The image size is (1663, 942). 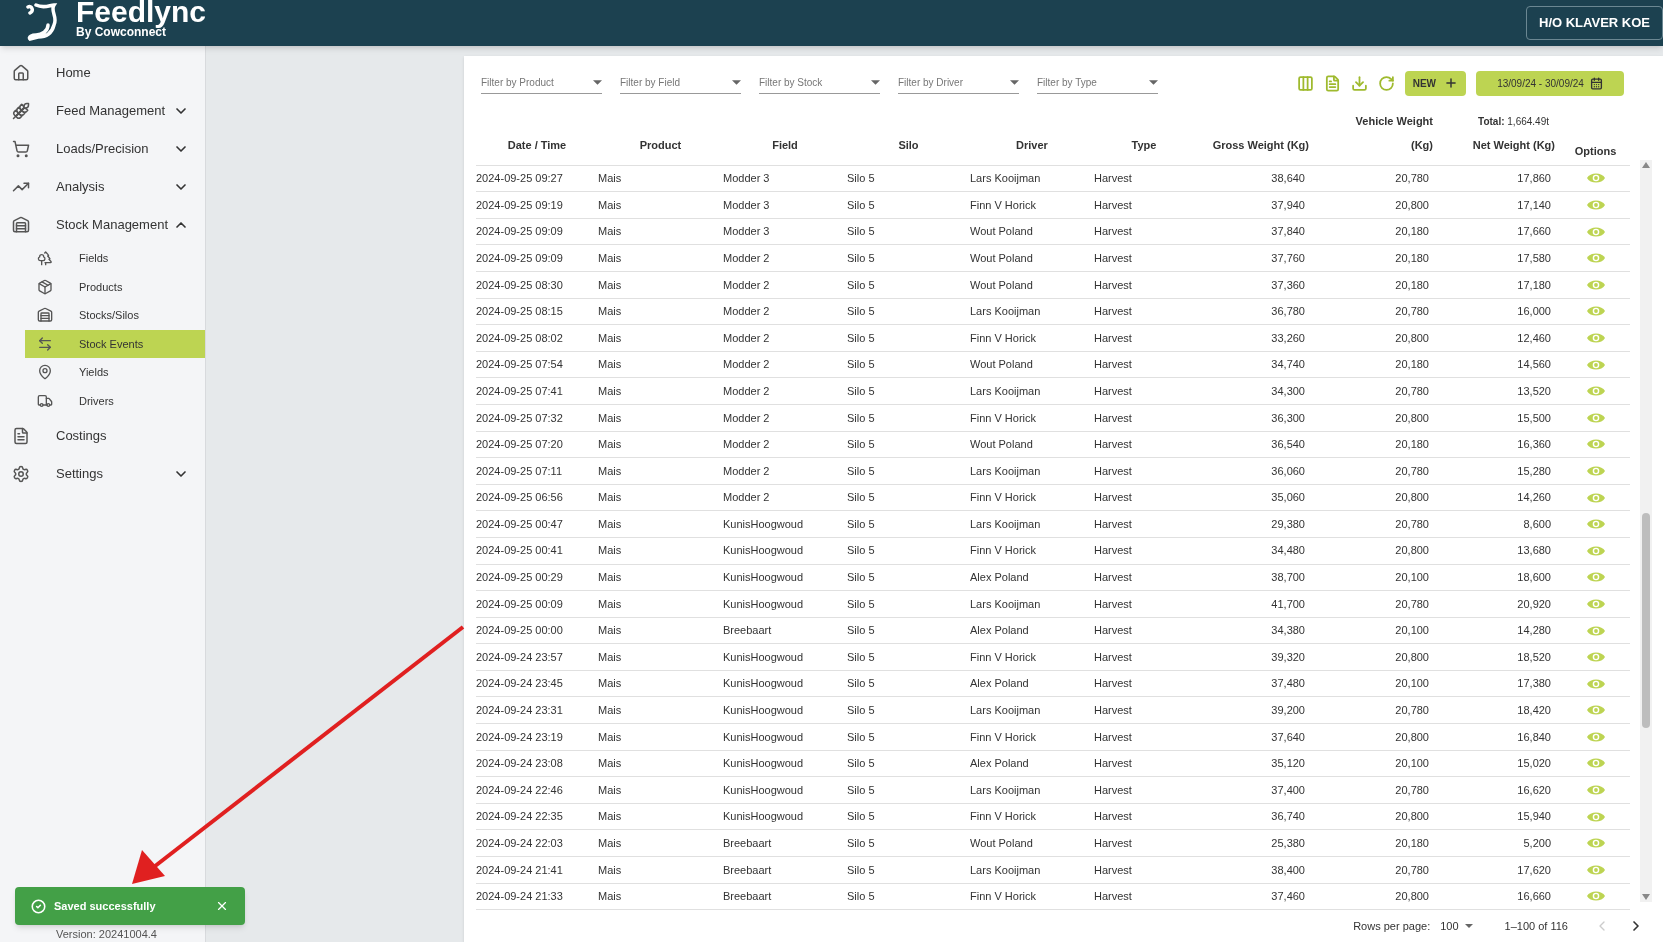 I want to click on table-cell-text: 2024-09-24 23:31, so click(x=519, y=711).